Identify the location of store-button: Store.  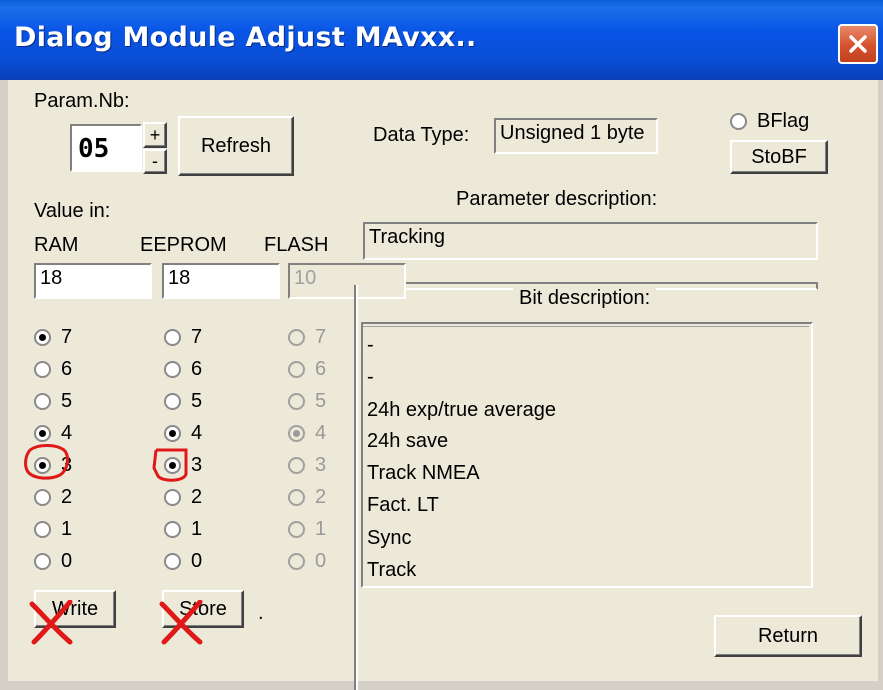
(203, 609).